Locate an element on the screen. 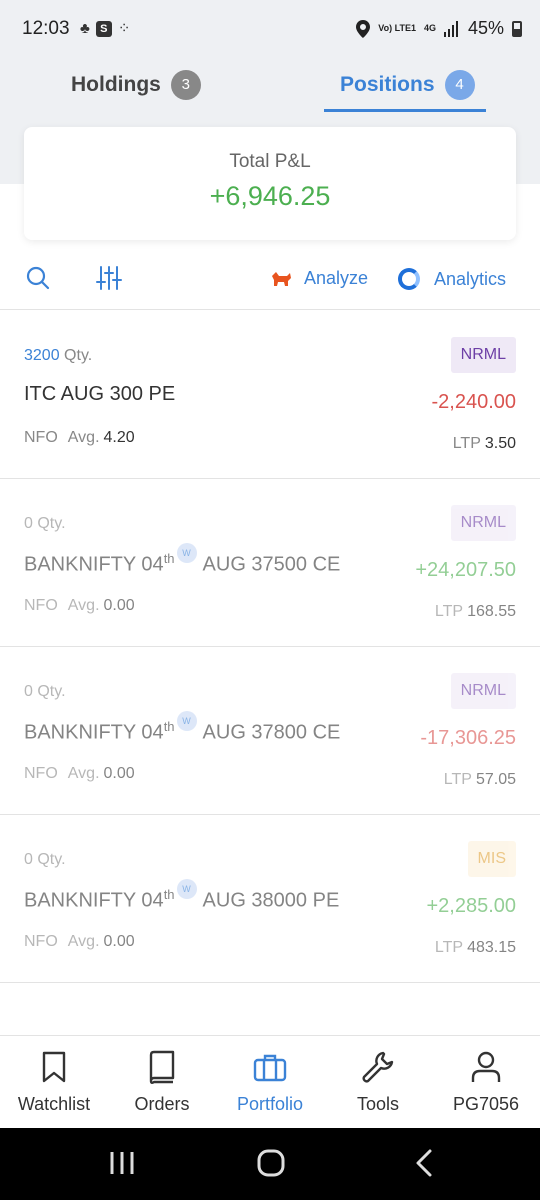 The image size is (540, 1200). nav-portfolio: Portfolio is located at coordinates (270, 1082).